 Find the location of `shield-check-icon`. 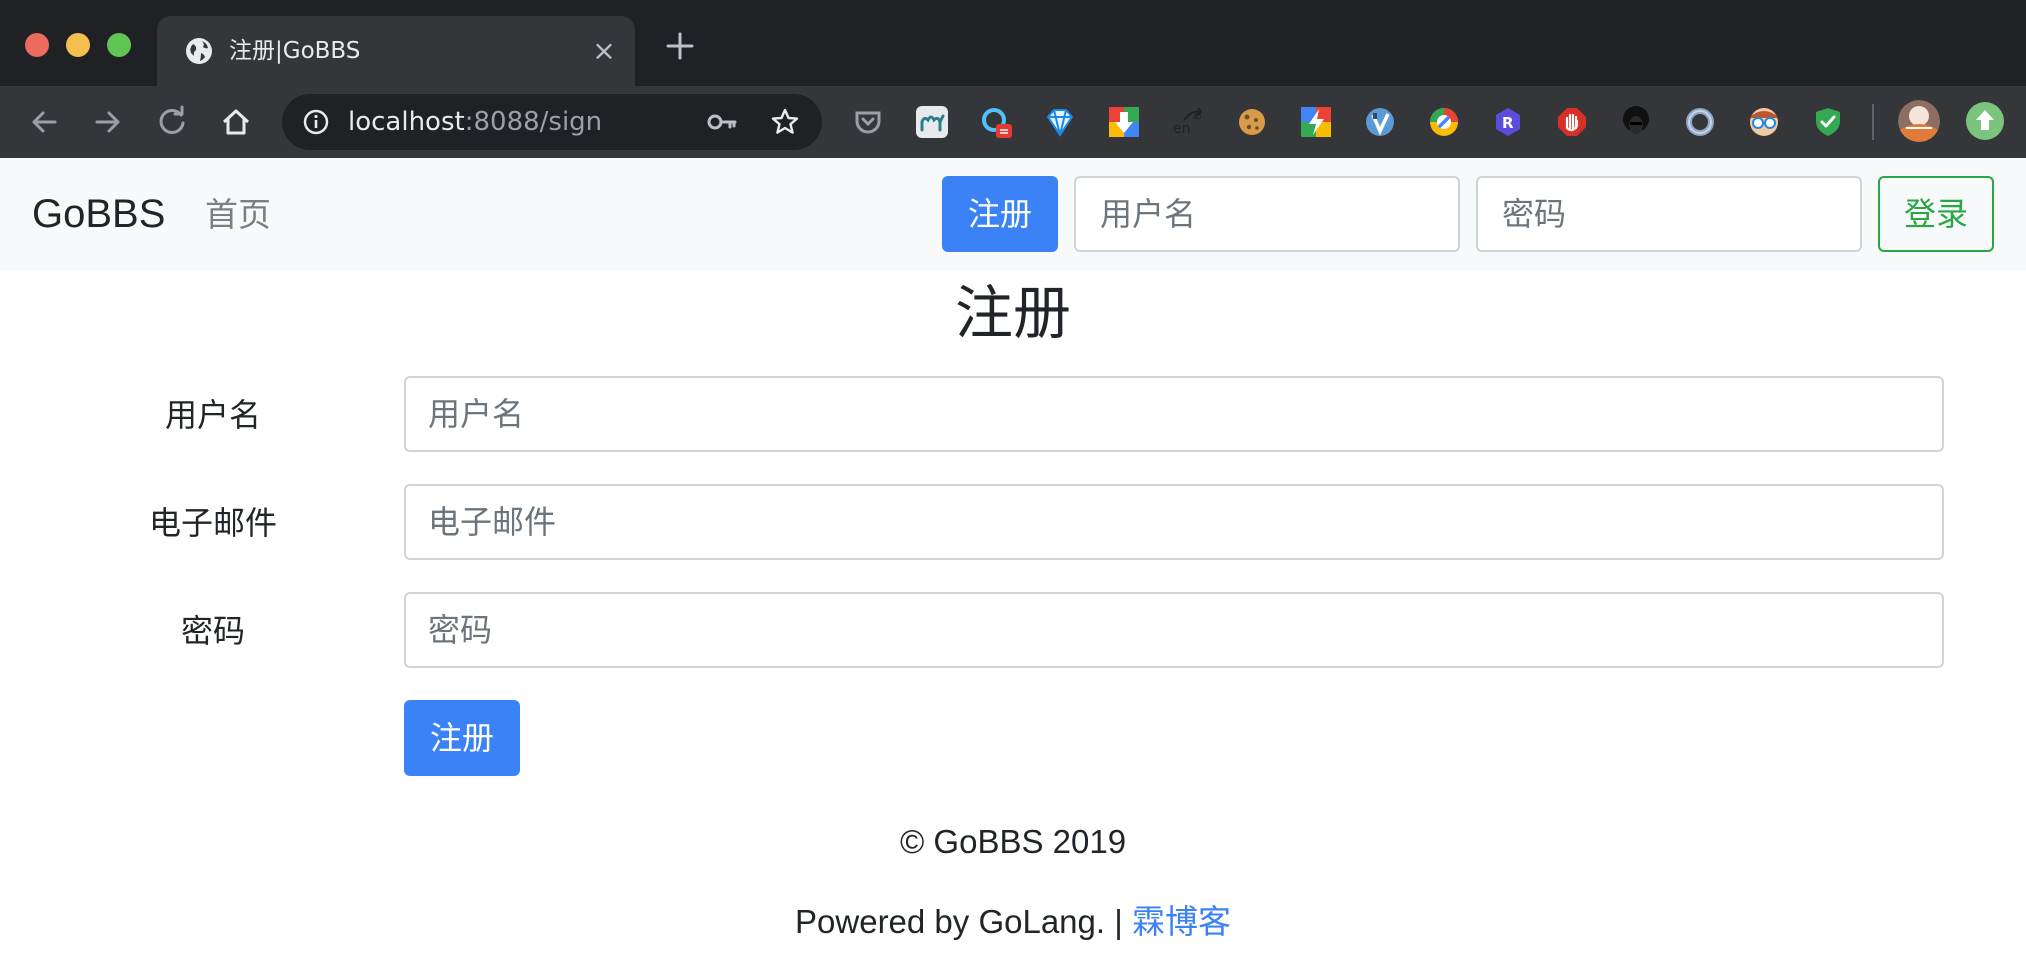

shield-check-icon is located at coordinates (1828, 122).